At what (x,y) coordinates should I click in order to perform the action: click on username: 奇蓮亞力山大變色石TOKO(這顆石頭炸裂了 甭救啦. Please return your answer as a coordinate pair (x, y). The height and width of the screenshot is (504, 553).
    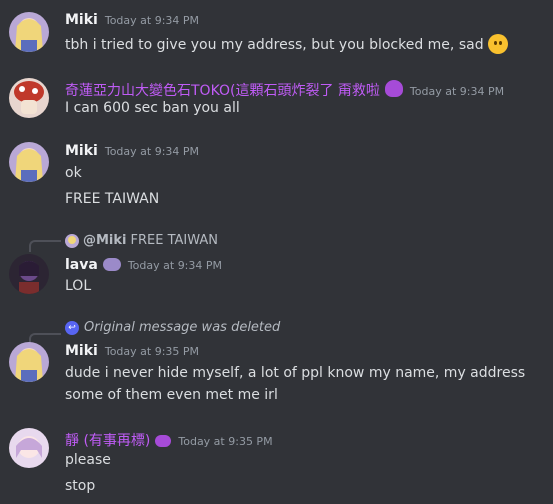
    Looking at the image, I should click on (222, 90).